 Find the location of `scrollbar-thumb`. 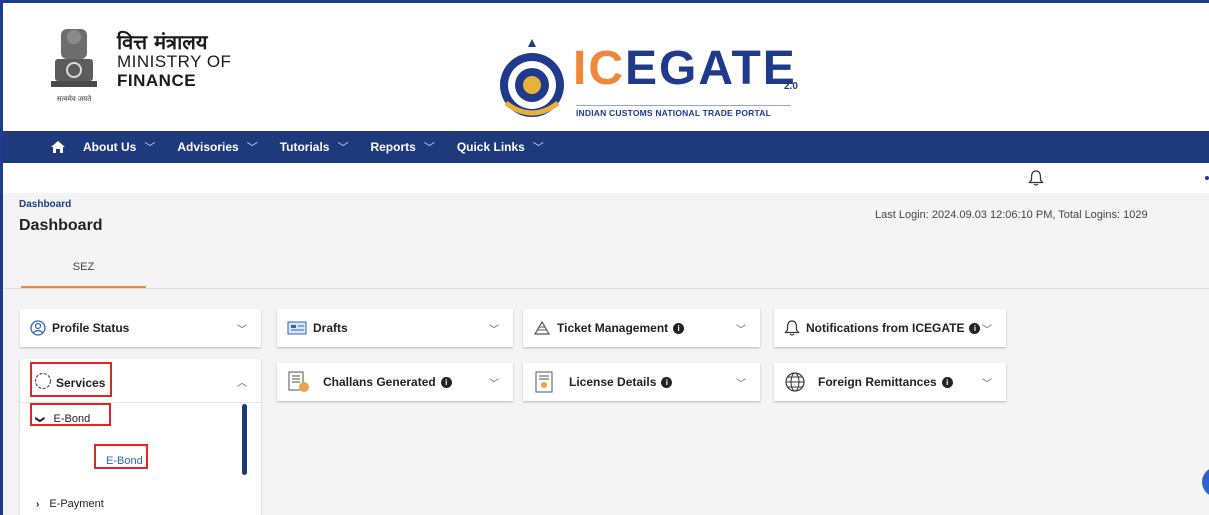

scrollbar-thumb is located at coordinates (244, 439).